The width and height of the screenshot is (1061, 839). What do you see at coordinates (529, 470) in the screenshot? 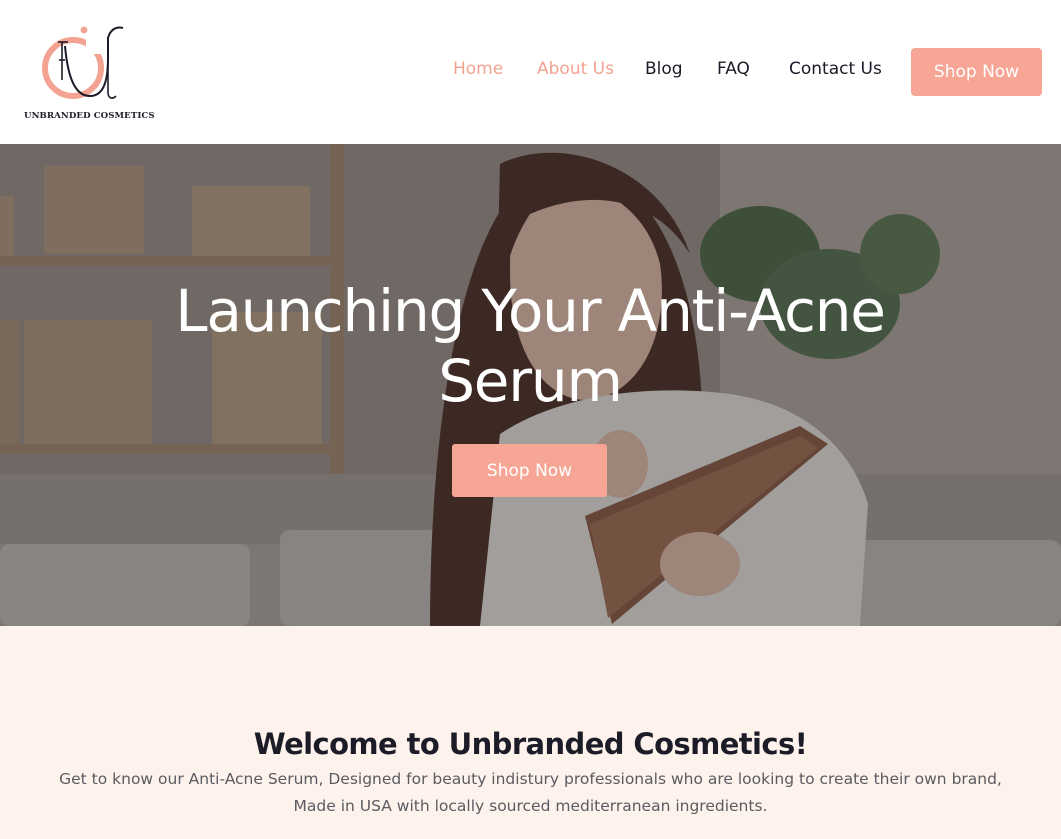
I see `hero-shop-now-button: Shop Now` at bounding box center [529, 470].